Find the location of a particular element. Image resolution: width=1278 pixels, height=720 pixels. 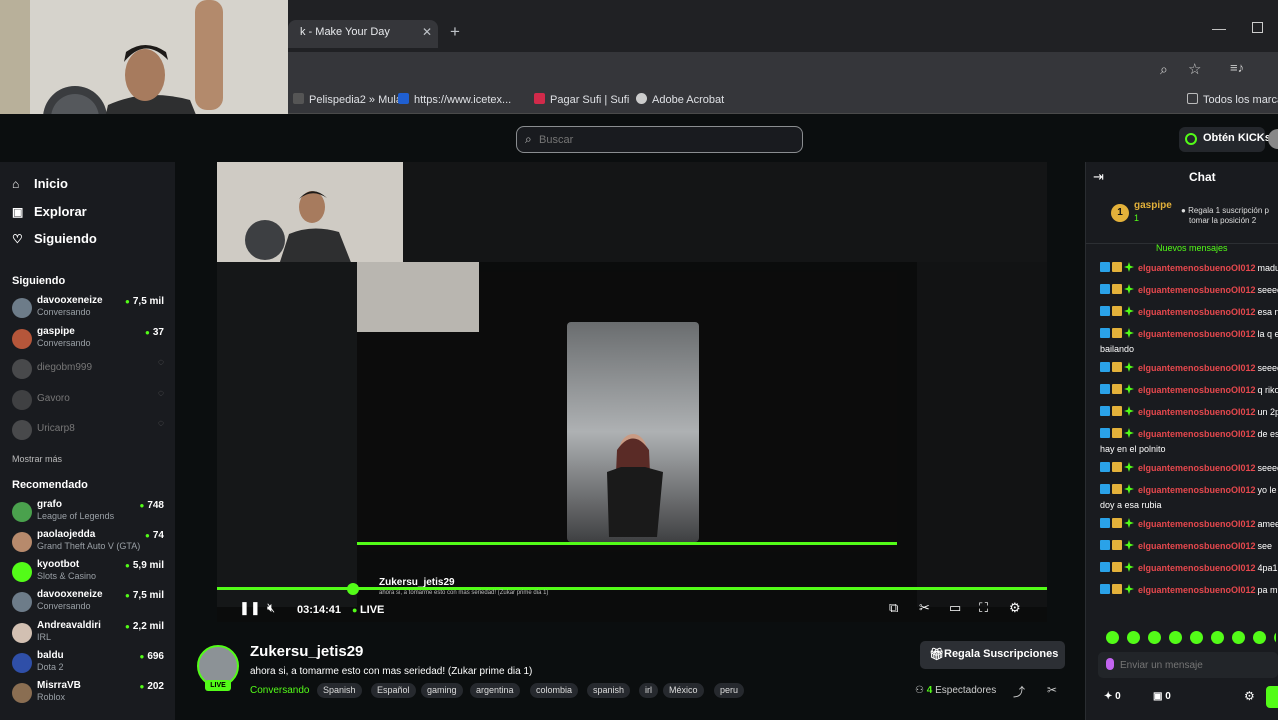

tag-peru: peru is located at coordinates (729, 690).